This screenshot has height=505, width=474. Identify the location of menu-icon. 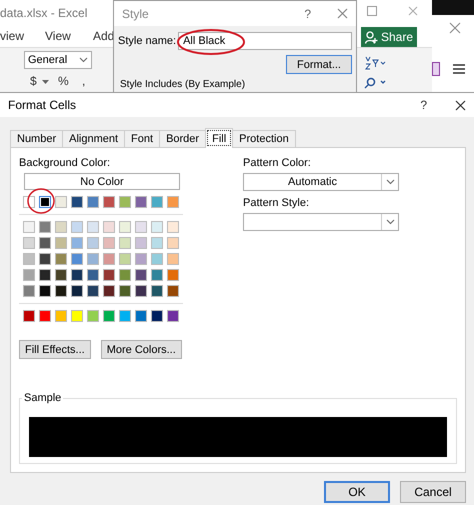
(459, 69).